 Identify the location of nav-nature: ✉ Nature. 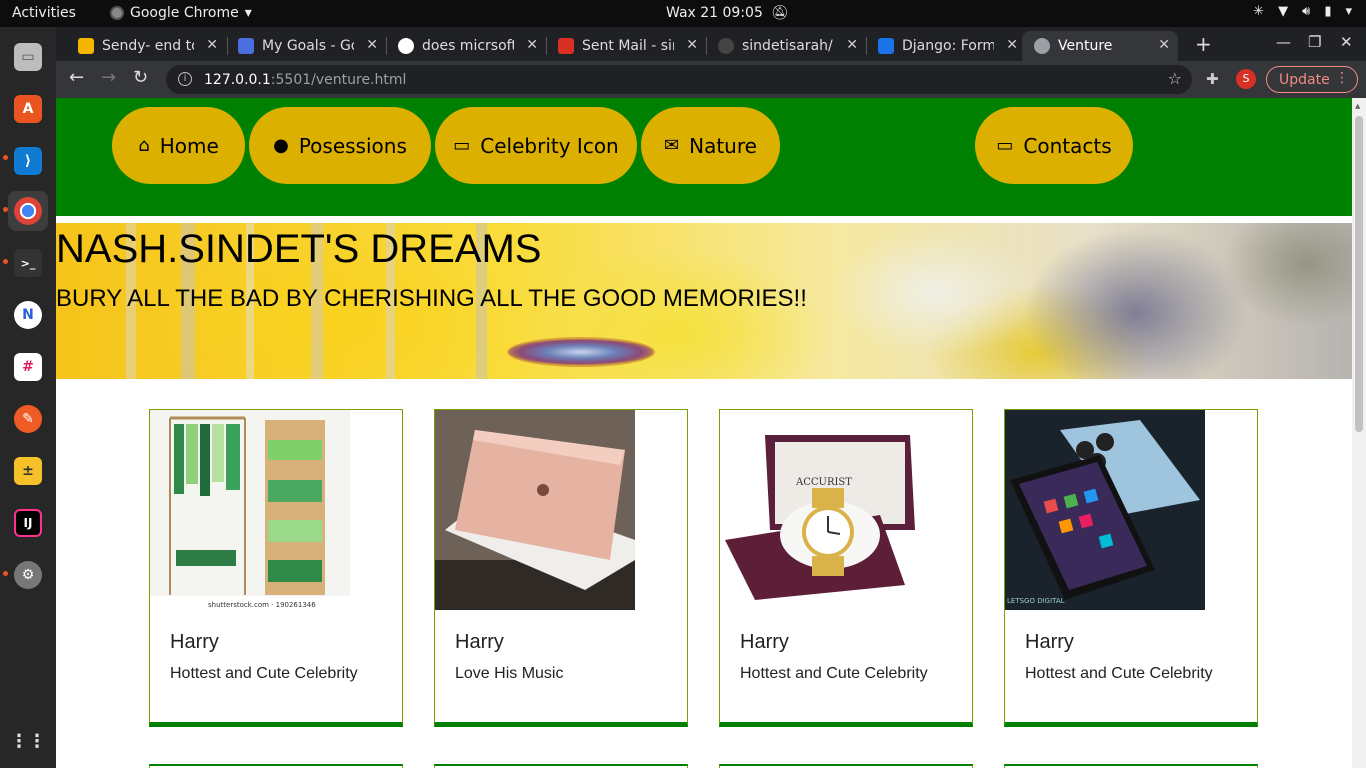
(710, 145).